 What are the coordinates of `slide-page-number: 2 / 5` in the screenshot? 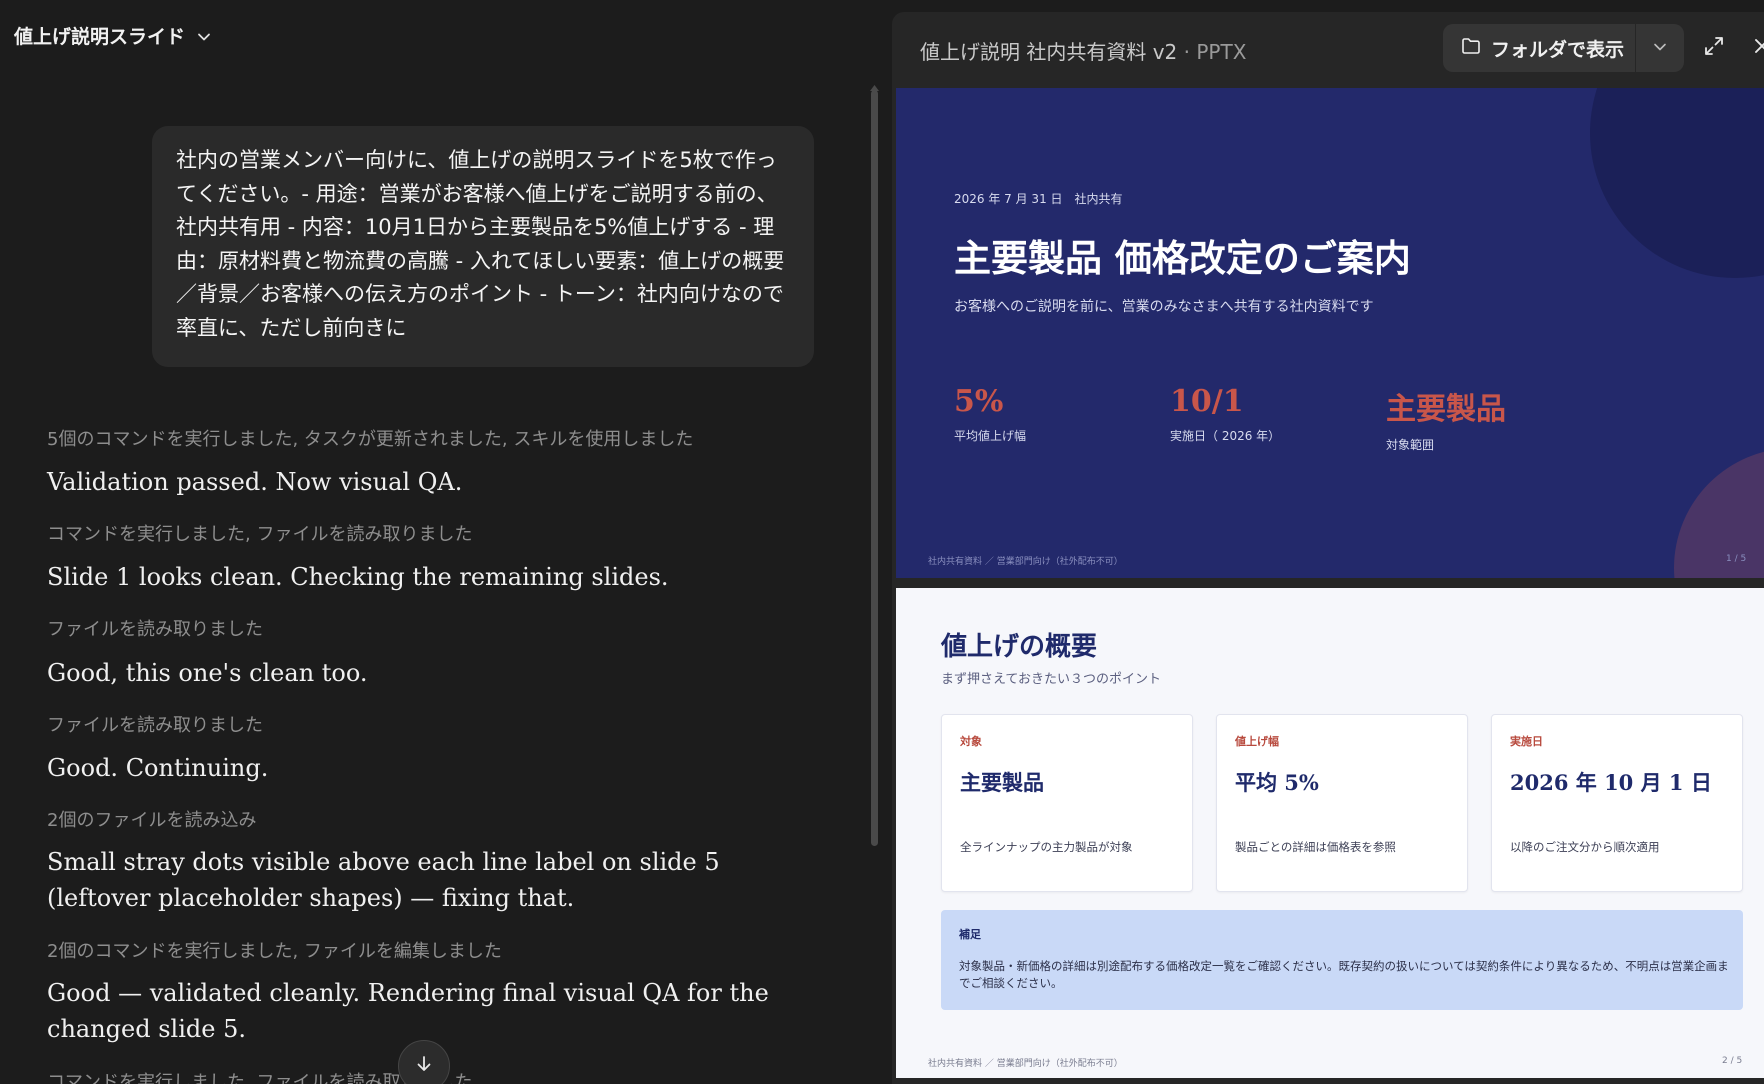 It's located at (1732, 1061).